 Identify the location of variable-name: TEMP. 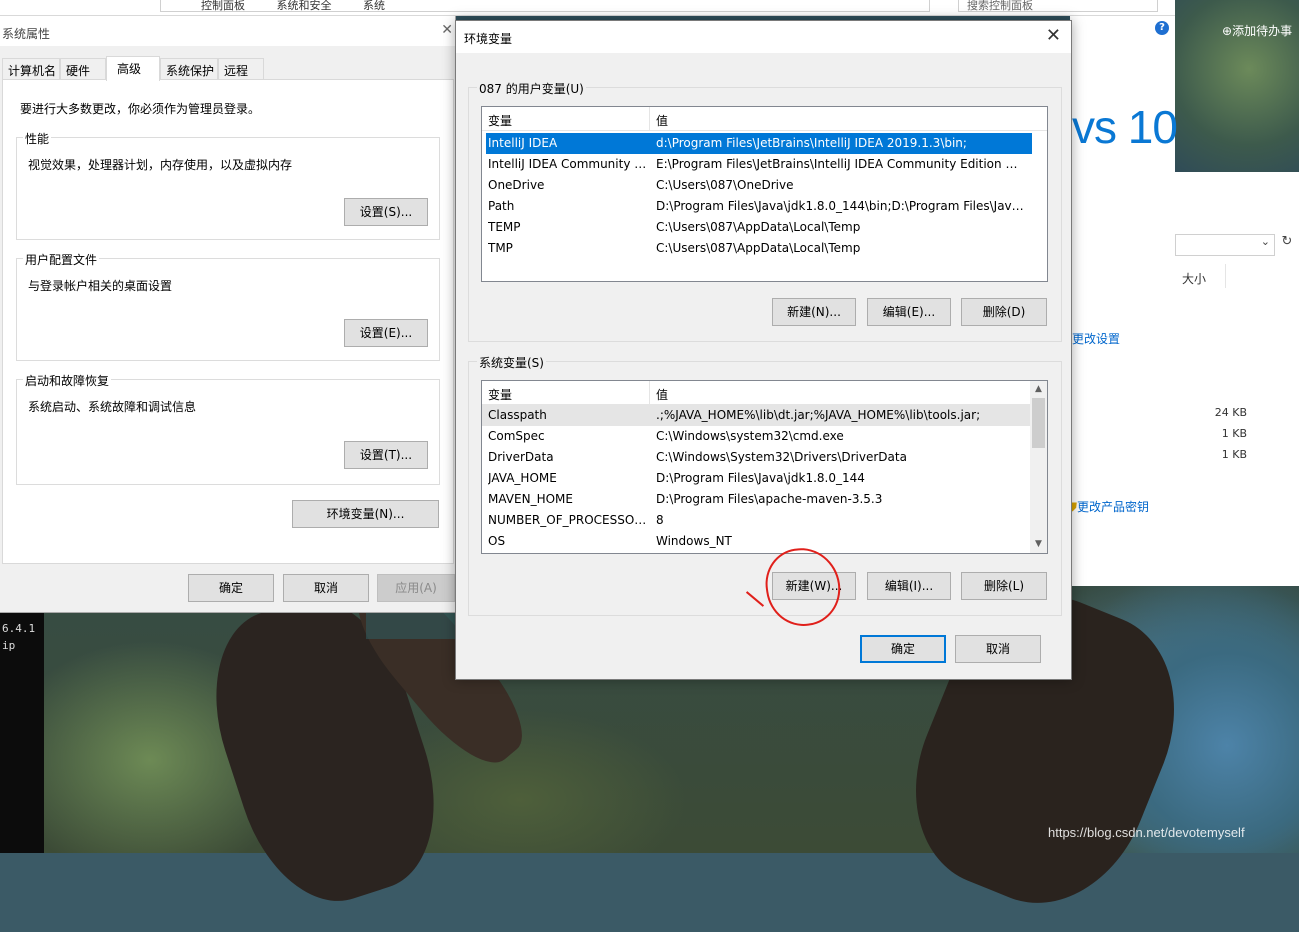
(504, 227).